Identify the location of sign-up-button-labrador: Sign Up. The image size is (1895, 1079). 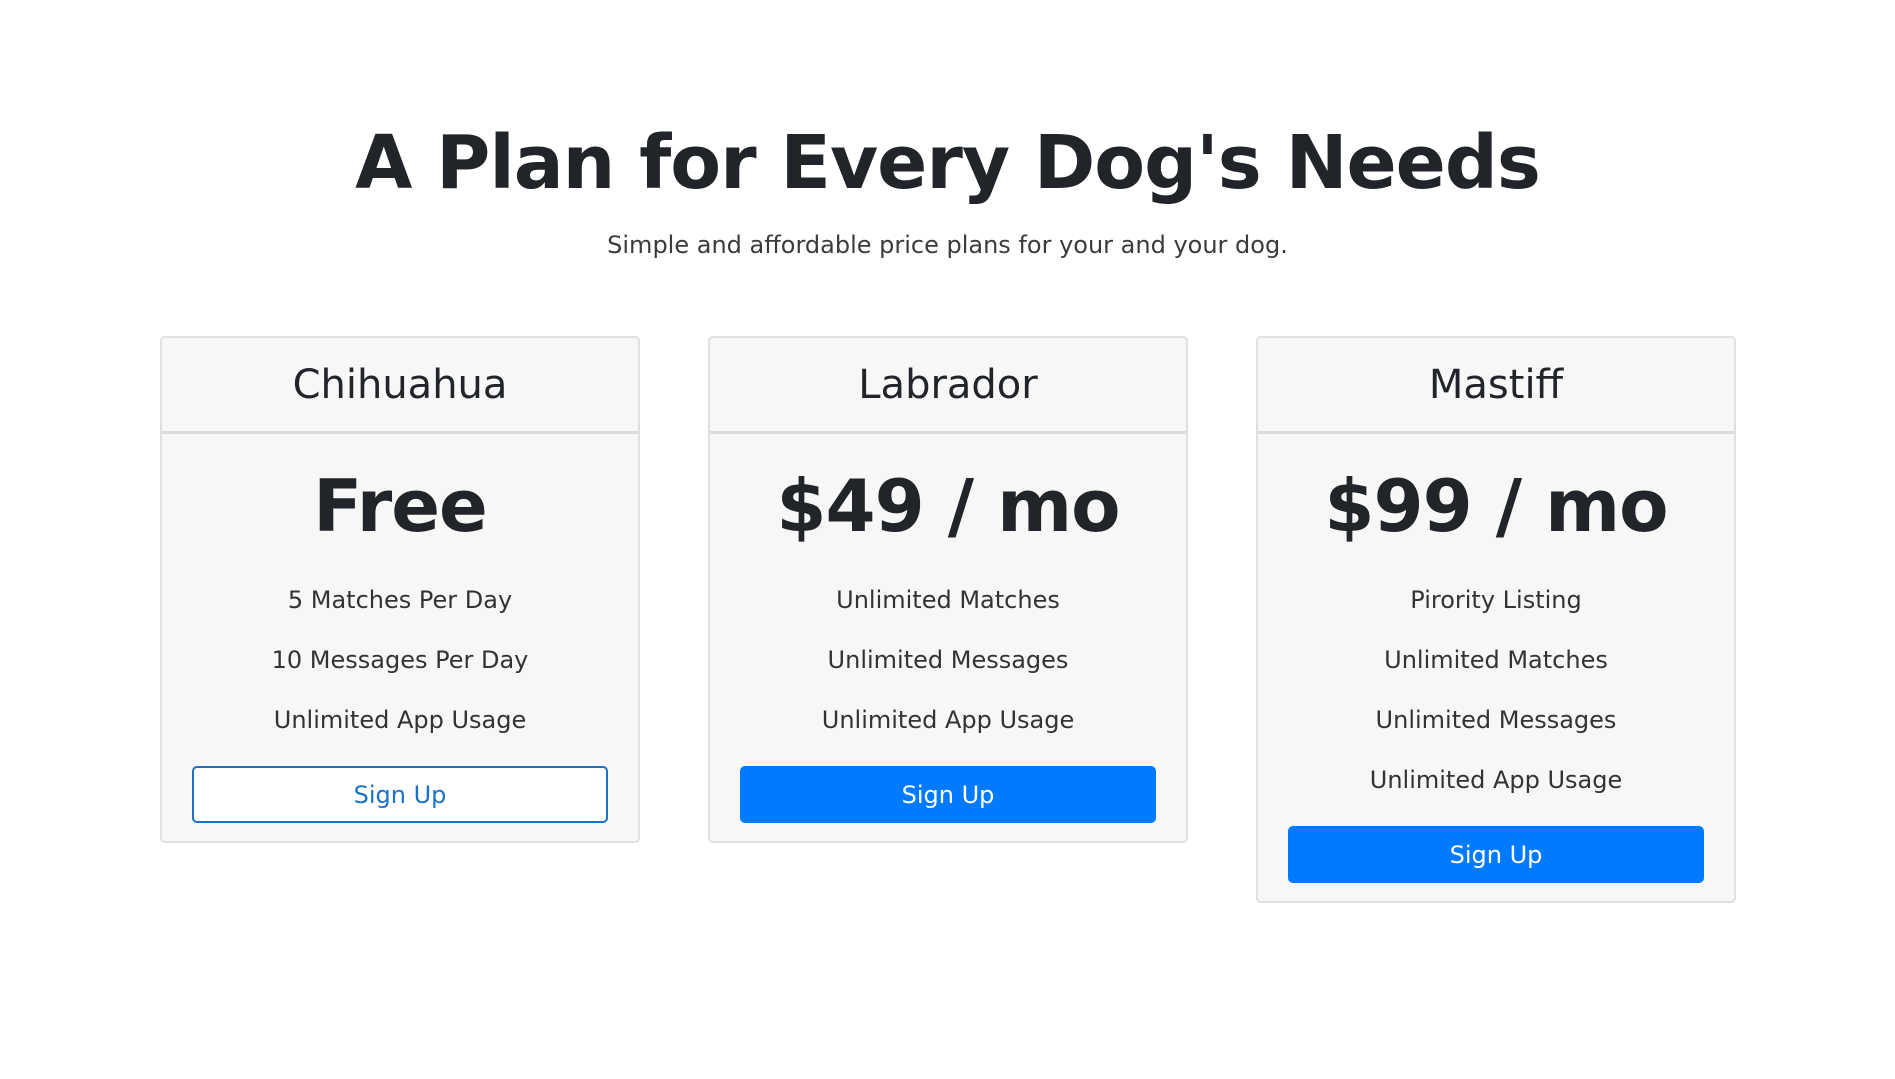
(948, 794).